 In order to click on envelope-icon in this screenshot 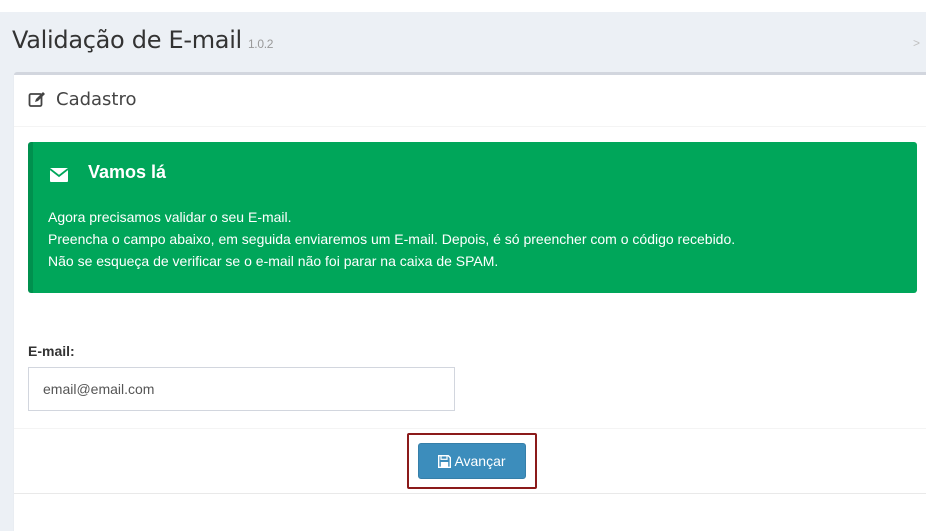, I will do `click(59, 174)`.